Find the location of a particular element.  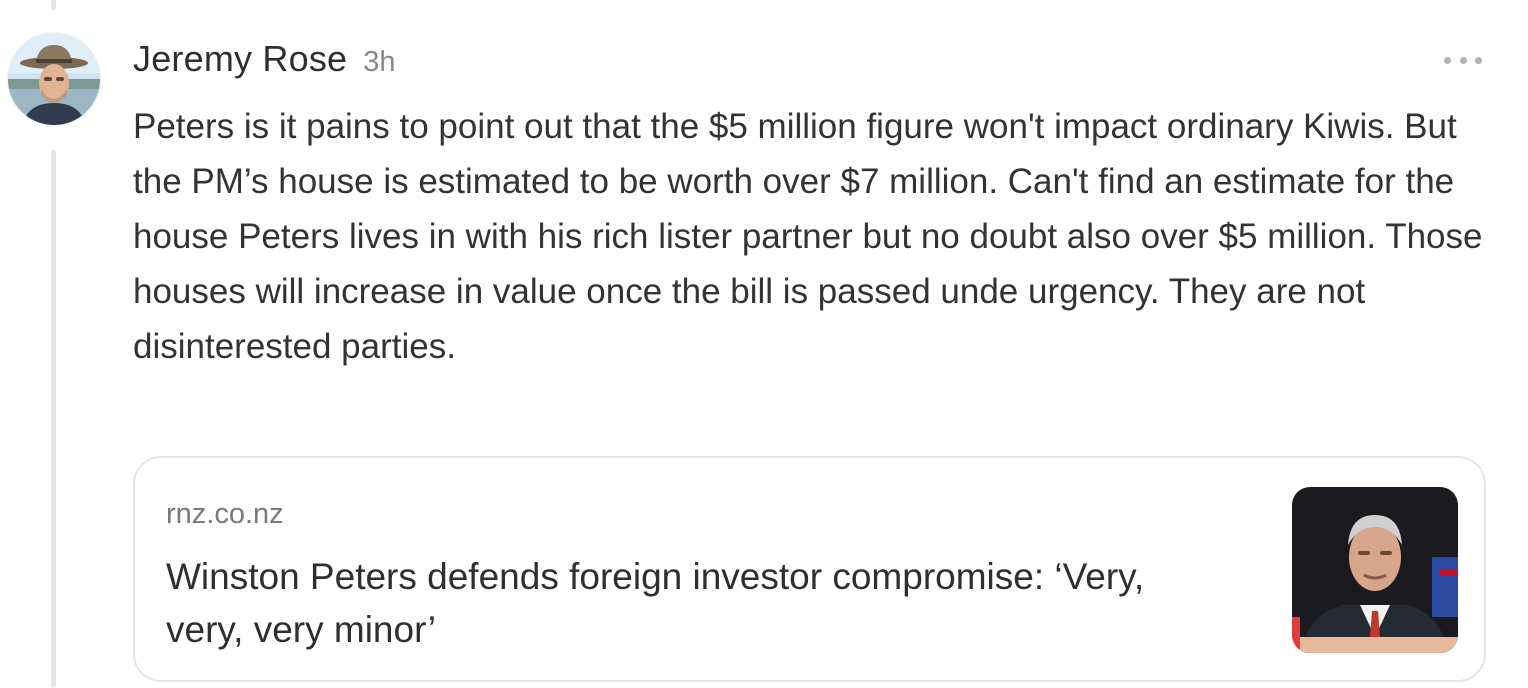

avatar is located at coordinates (54, 79).